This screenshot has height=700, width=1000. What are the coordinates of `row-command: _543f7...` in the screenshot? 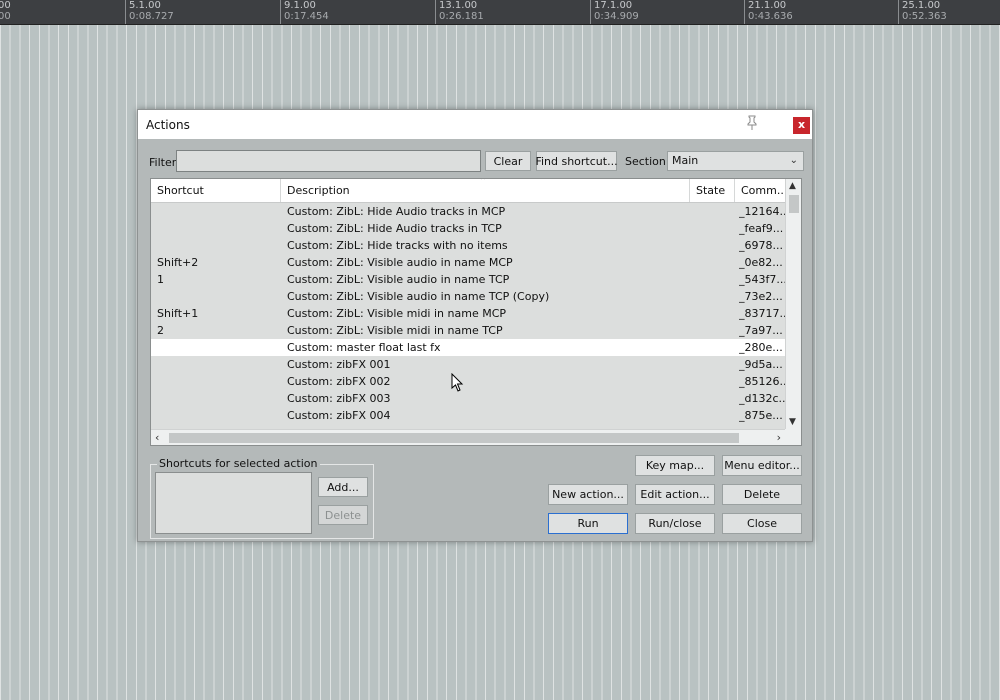 It's located at (762, 279).